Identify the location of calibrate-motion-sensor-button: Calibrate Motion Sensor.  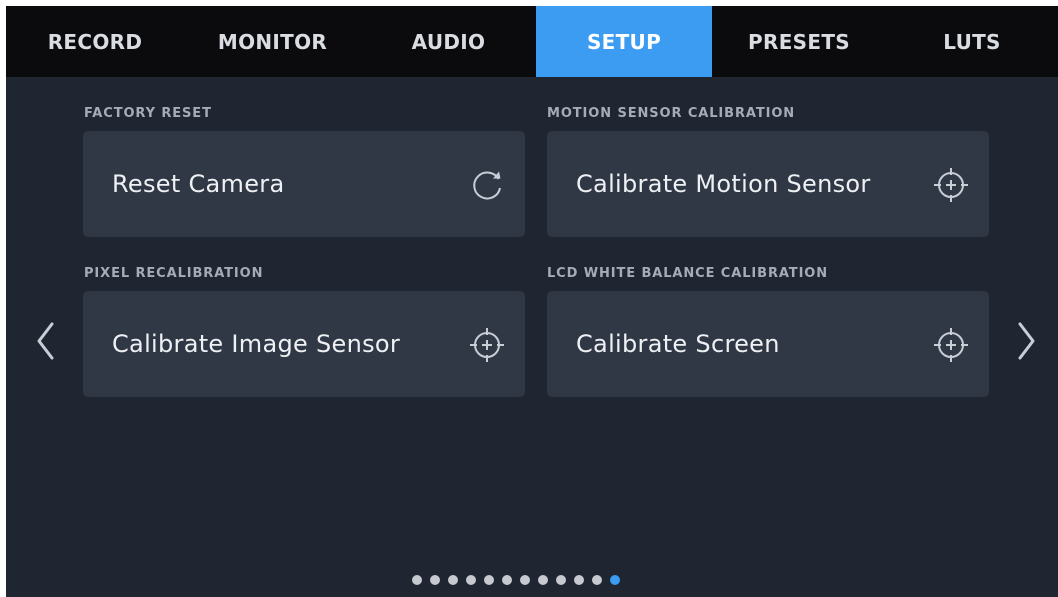
(768, 184).